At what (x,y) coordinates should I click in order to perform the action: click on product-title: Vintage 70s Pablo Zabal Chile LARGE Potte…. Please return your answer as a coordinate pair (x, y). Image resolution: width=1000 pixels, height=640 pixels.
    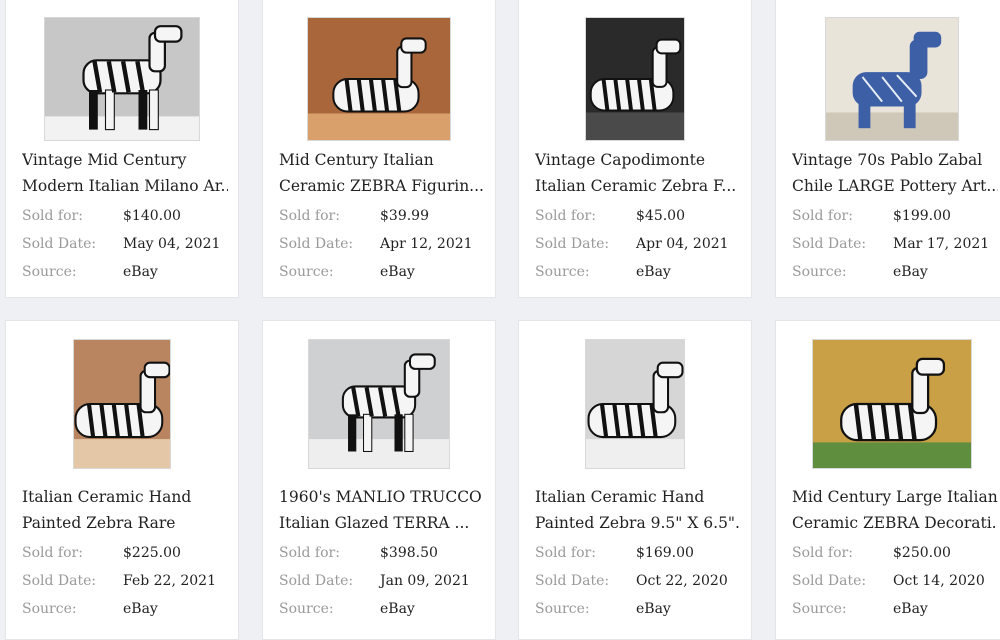
    Looking at the image, I should click on (895, 173).